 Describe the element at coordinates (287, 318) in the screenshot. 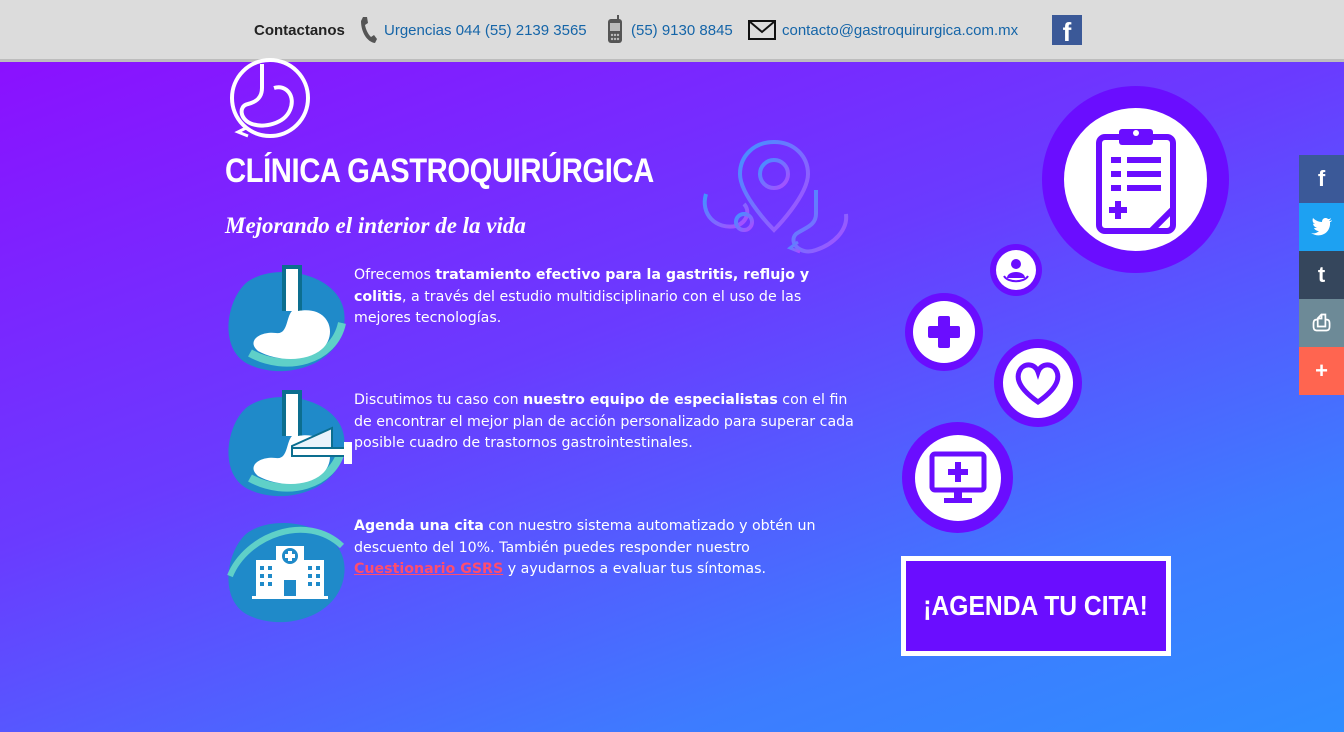

I see `stomach-icon` at that location.